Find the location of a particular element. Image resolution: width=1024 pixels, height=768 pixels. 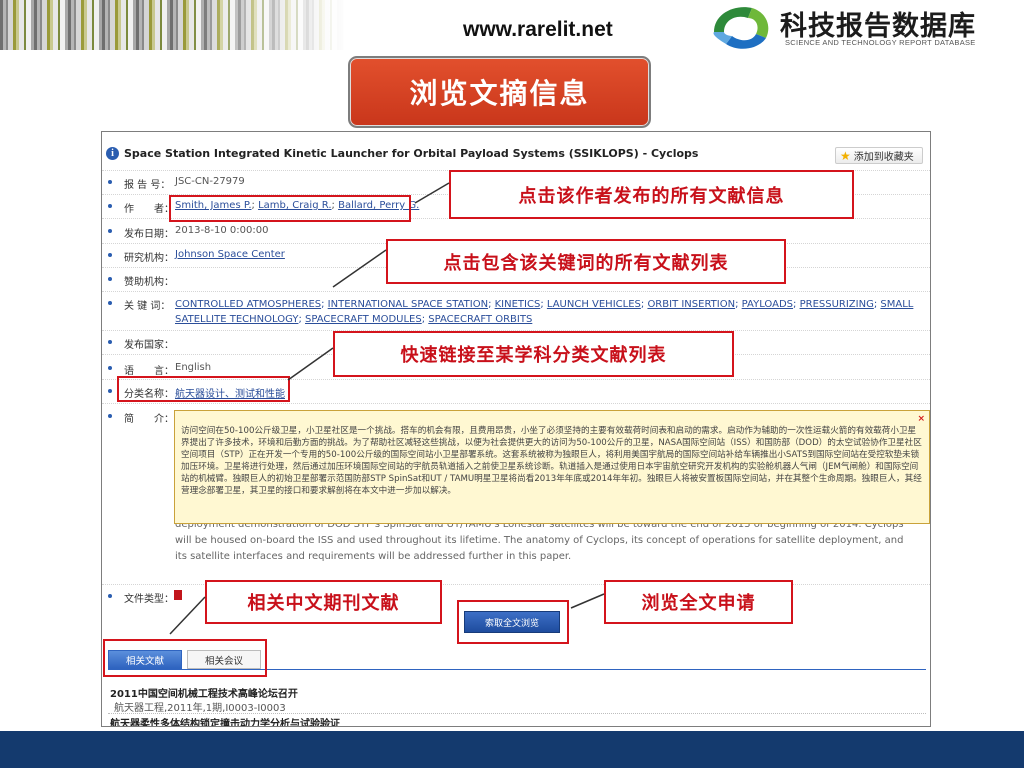

keyword-link: INTERNATIONAL SPACE STATION is located at coordinates (408, 304).